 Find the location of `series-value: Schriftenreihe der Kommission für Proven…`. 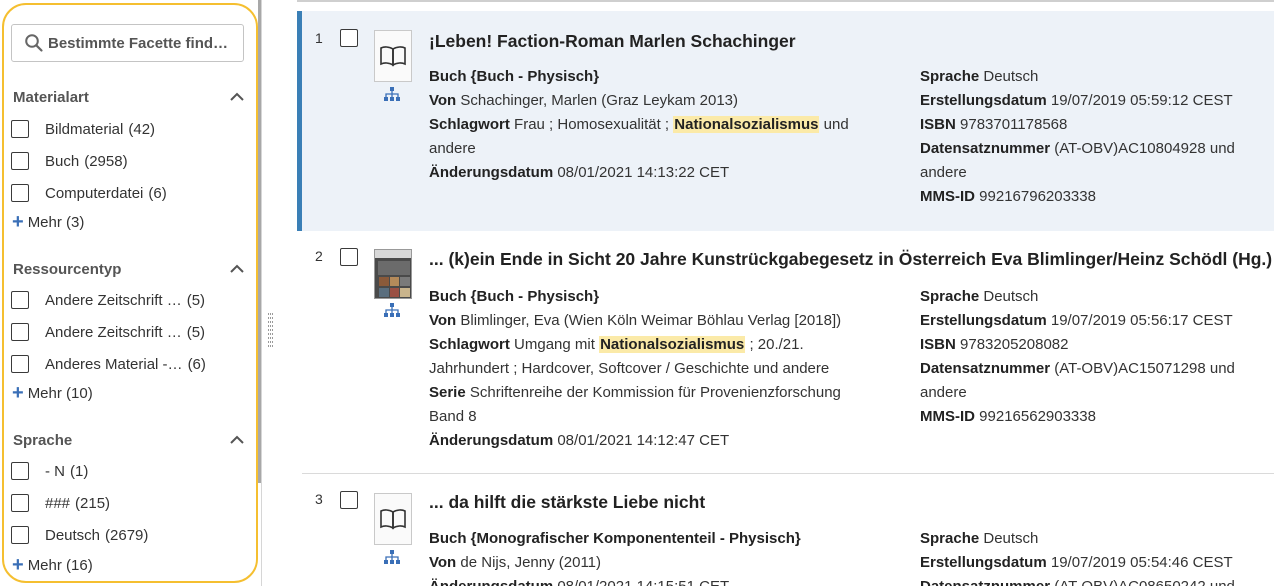

series-value: Schriftenreihe der Kommission für Proven… is located at coordinates (655, 392).